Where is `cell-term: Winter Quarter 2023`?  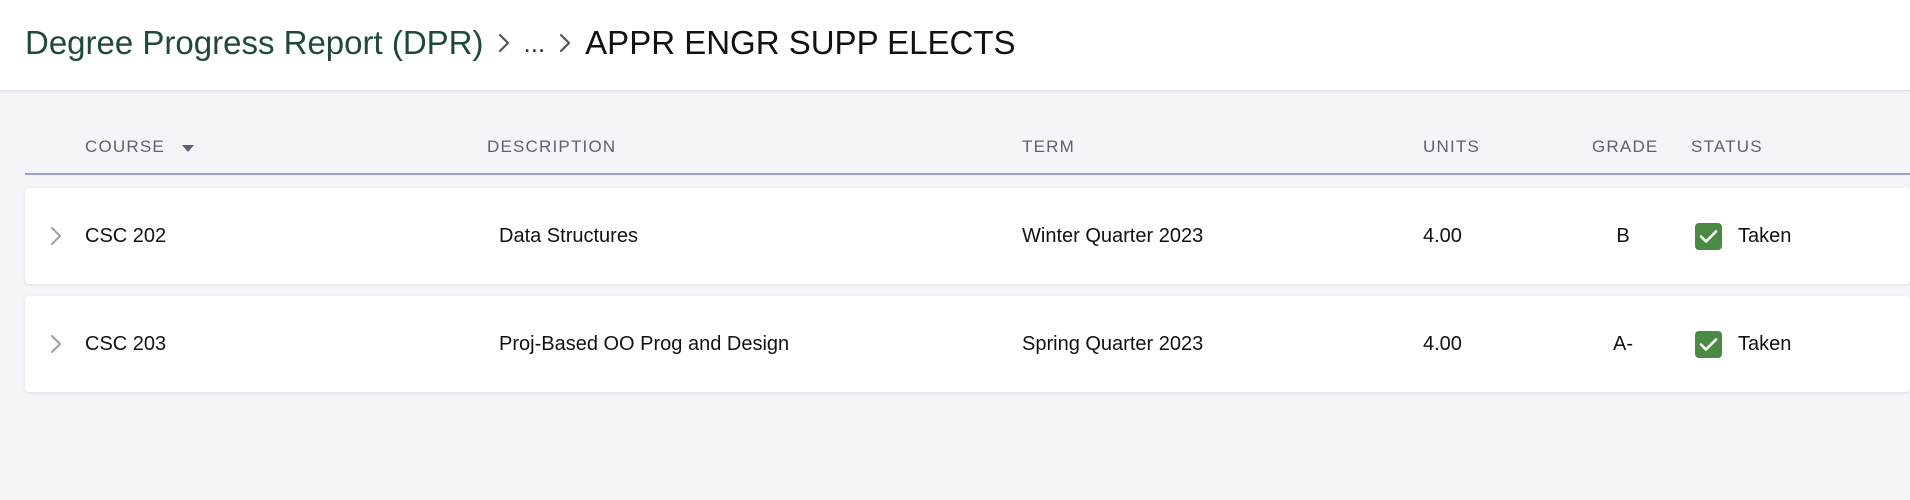
cell-term: Winter Quarter 2023 is located at coordinates (1113, 235).